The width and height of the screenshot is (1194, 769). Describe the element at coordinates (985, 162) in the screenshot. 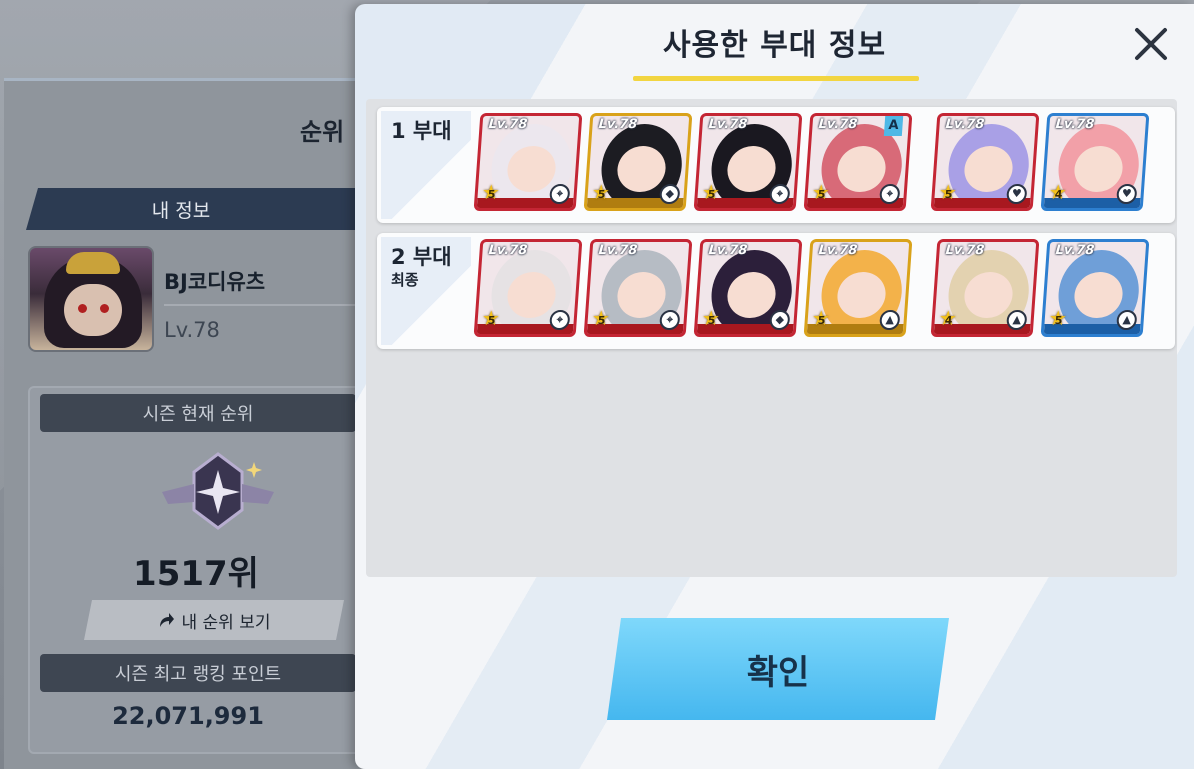

I see `character-card: Lv.78 ★ 5 ♥` at that location.